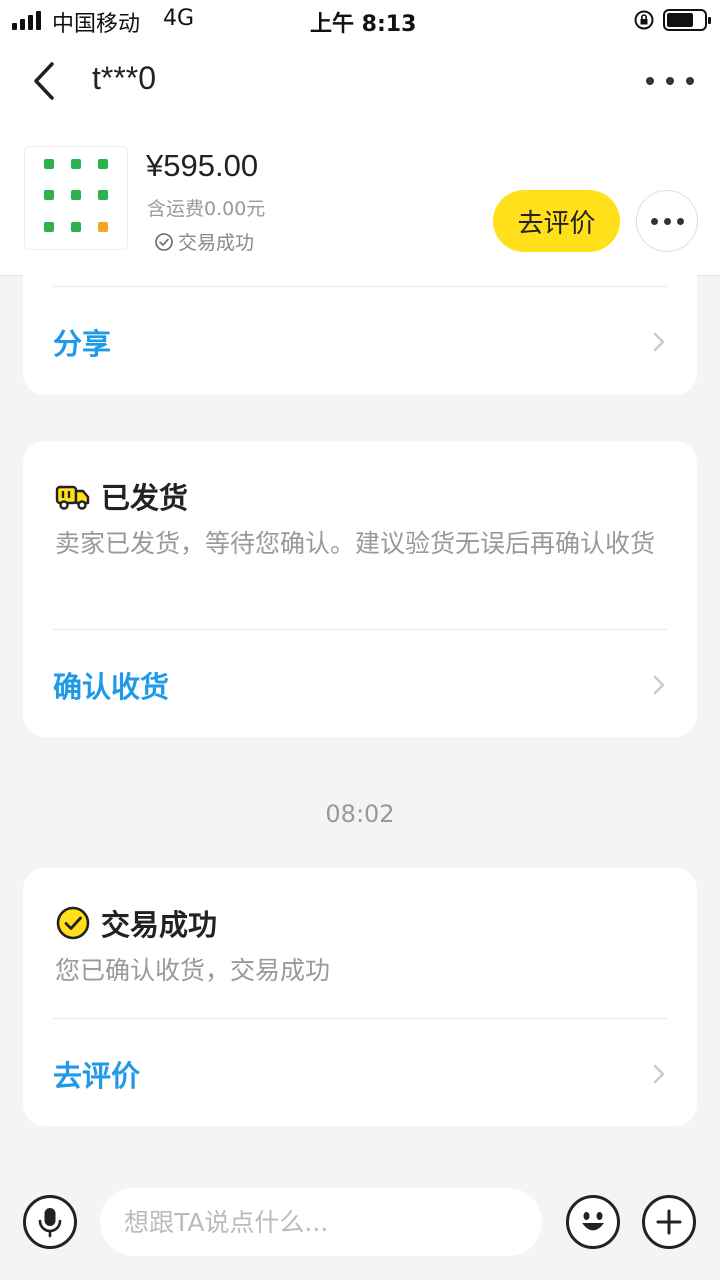 Image resolution: width=720 pixels, height=1280 pixels. Describe the element at coordinates (363, 24) in the screenshot. I see `status-time: 上午 8:13` at that location.